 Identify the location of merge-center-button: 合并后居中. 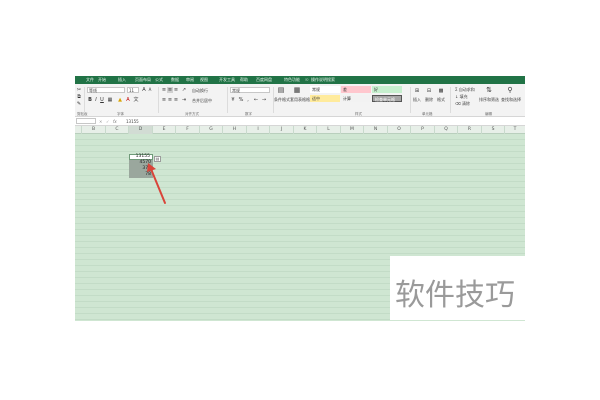
(202, 100).